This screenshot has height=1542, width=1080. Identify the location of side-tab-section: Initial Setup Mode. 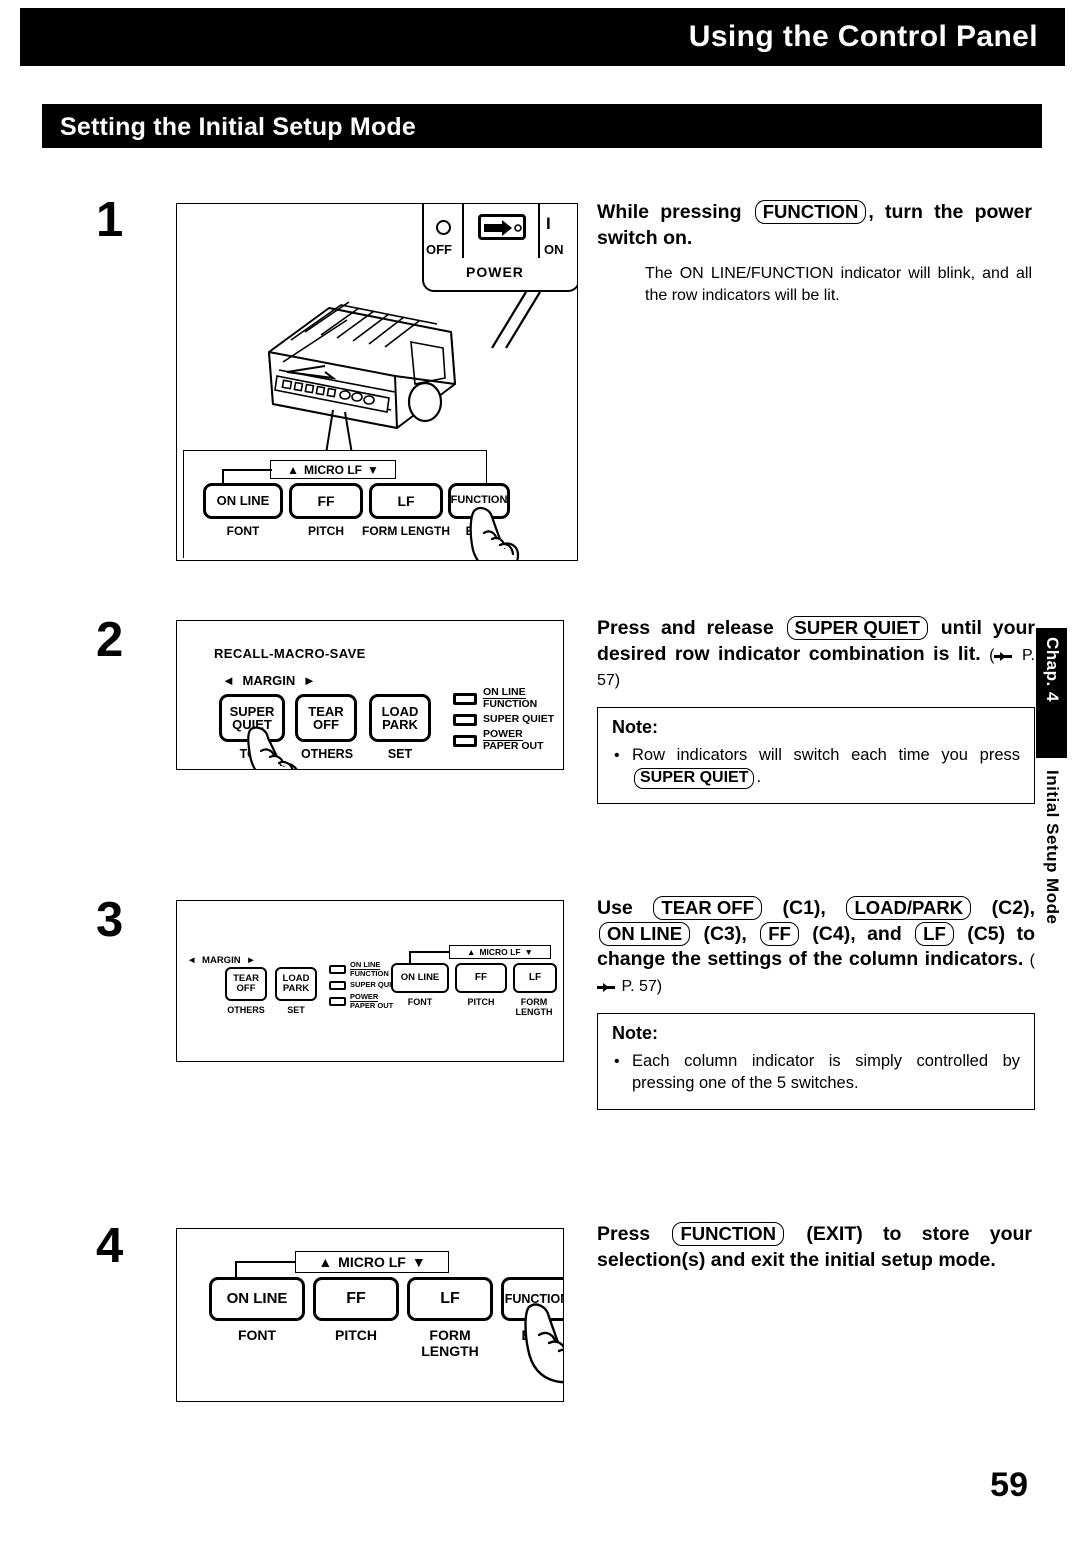
(1051, 900).